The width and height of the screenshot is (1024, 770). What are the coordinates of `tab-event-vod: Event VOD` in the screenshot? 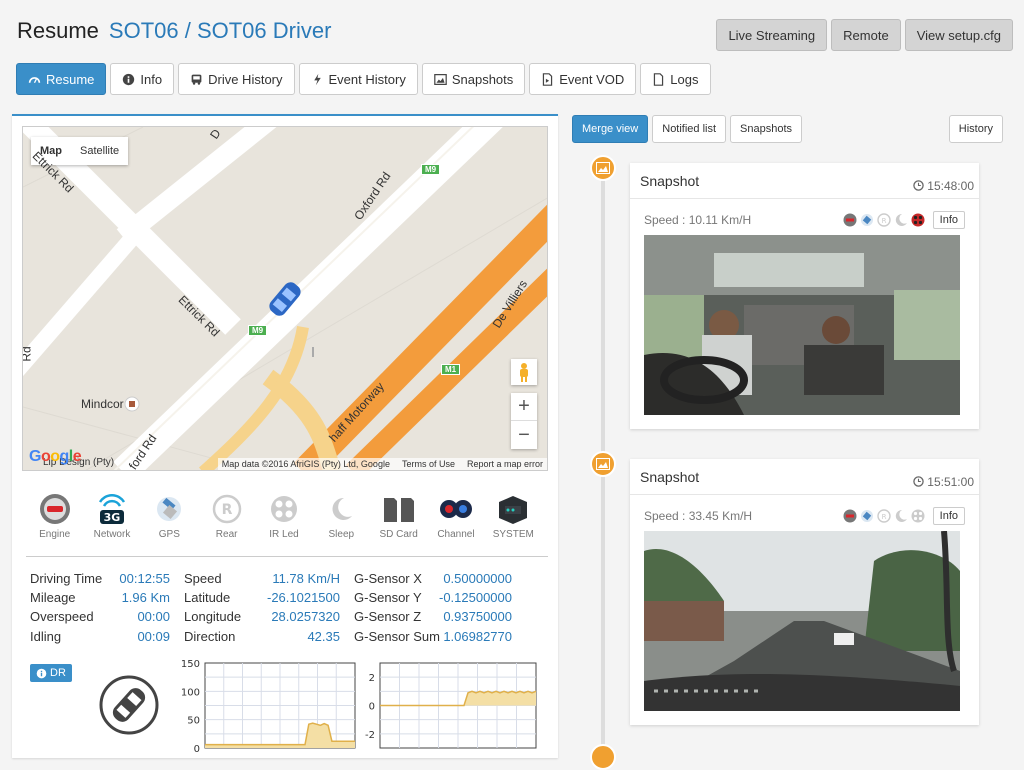 It's located at (583, 79).